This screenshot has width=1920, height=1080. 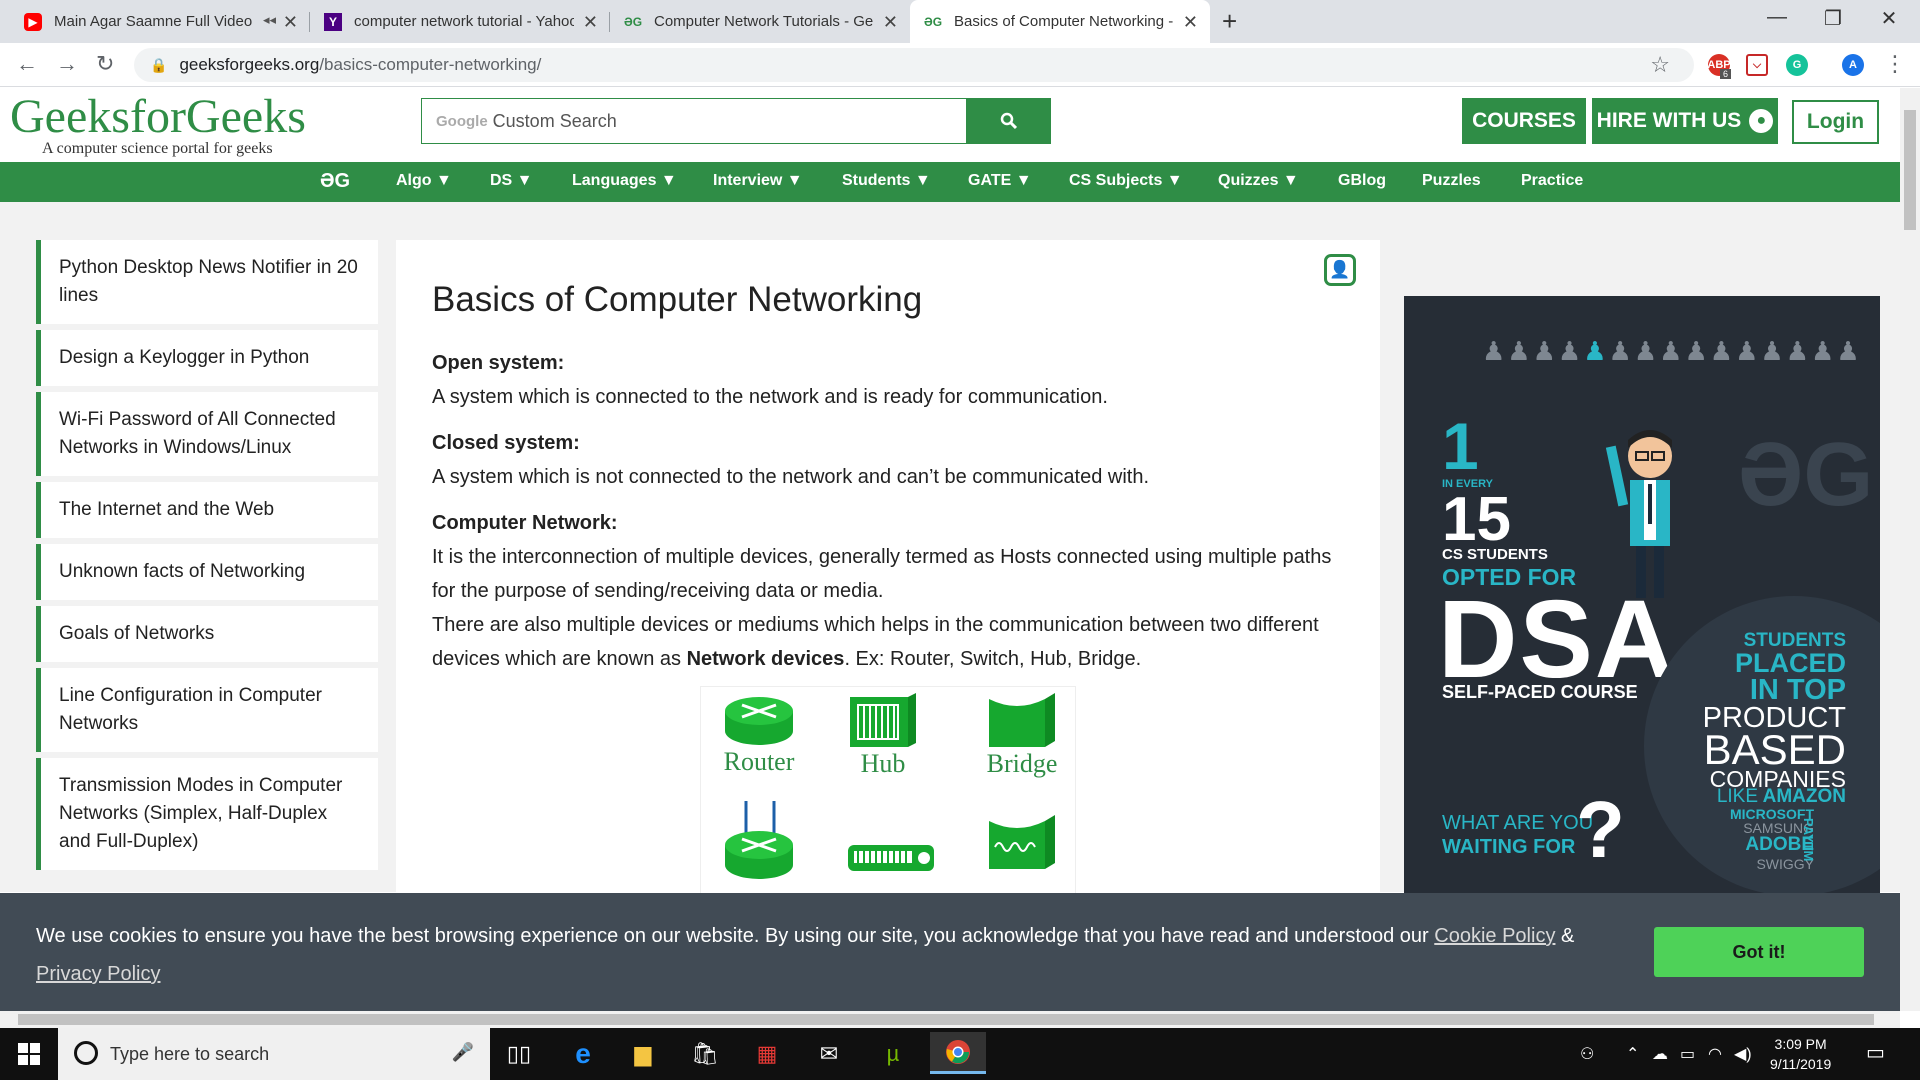 What do you see at coordinates (1669, 120) in the screenshot?
I see `hire-label: HIRE WITH US` at bounding box center [1669, 120].